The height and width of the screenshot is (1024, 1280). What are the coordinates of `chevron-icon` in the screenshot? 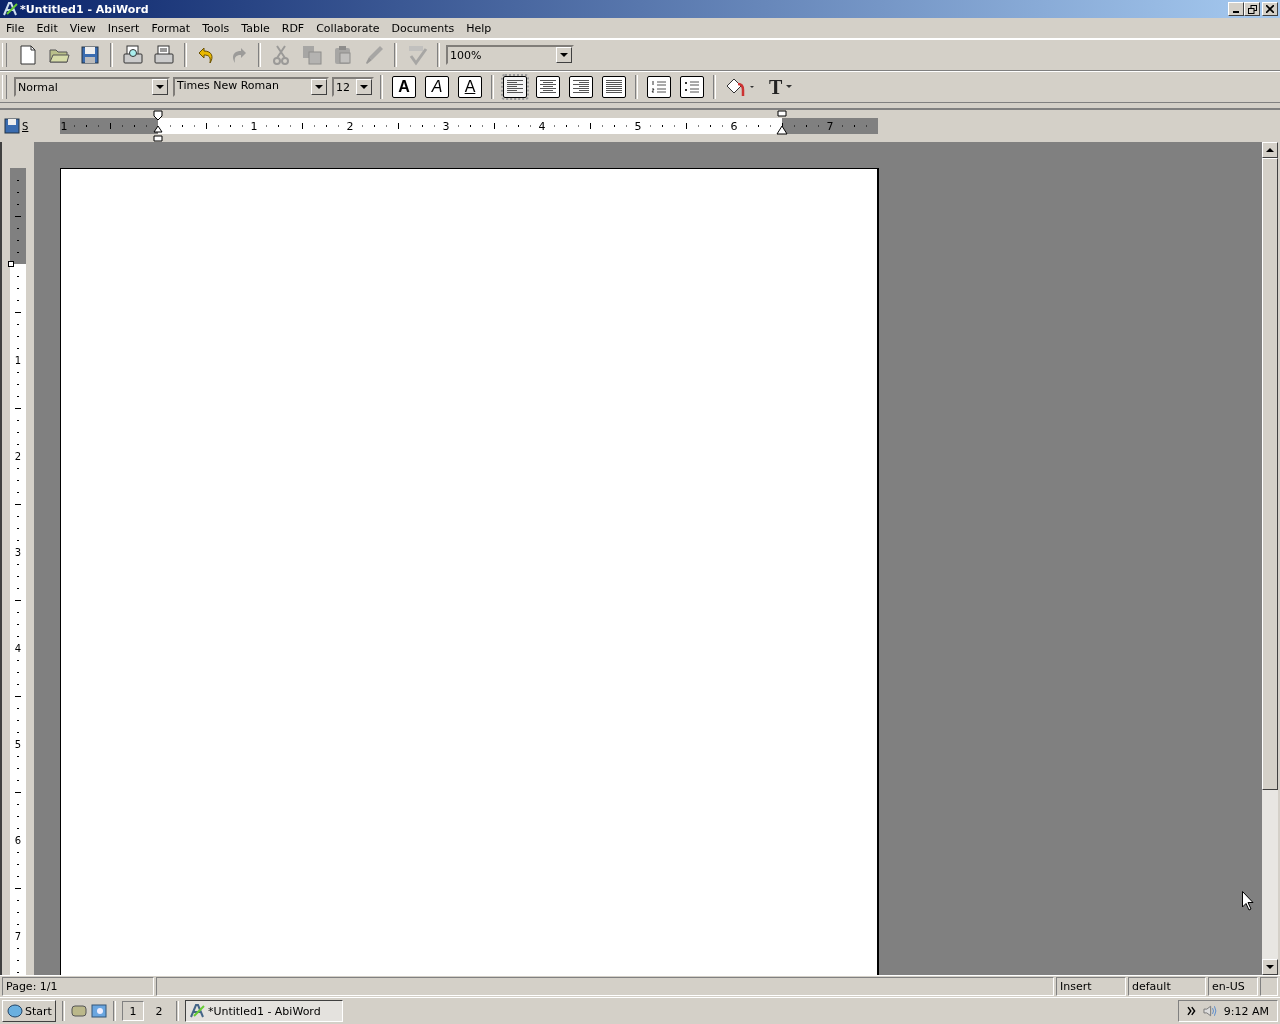 It's located at (1192, 1011).